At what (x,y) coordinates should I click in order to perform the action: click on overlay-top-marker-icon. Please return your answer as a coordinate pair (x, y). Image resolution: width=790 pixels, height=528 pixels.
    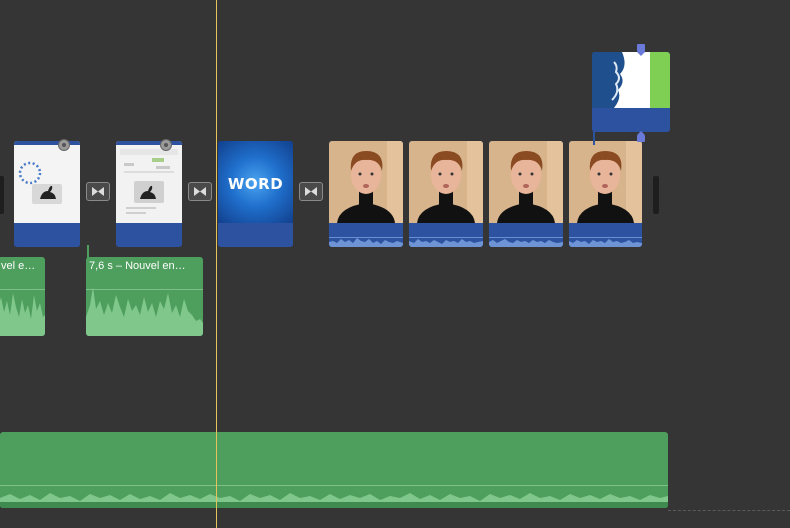
    Looking at the image, I should click on (641, 50).